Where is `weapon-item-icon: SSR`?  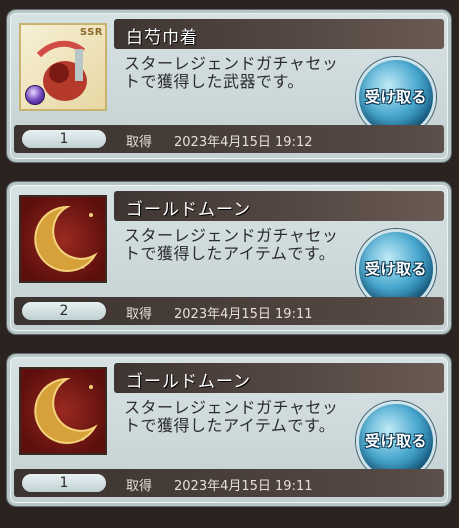
weapon-item-icon: SSR is located at coordinates (63, 67).